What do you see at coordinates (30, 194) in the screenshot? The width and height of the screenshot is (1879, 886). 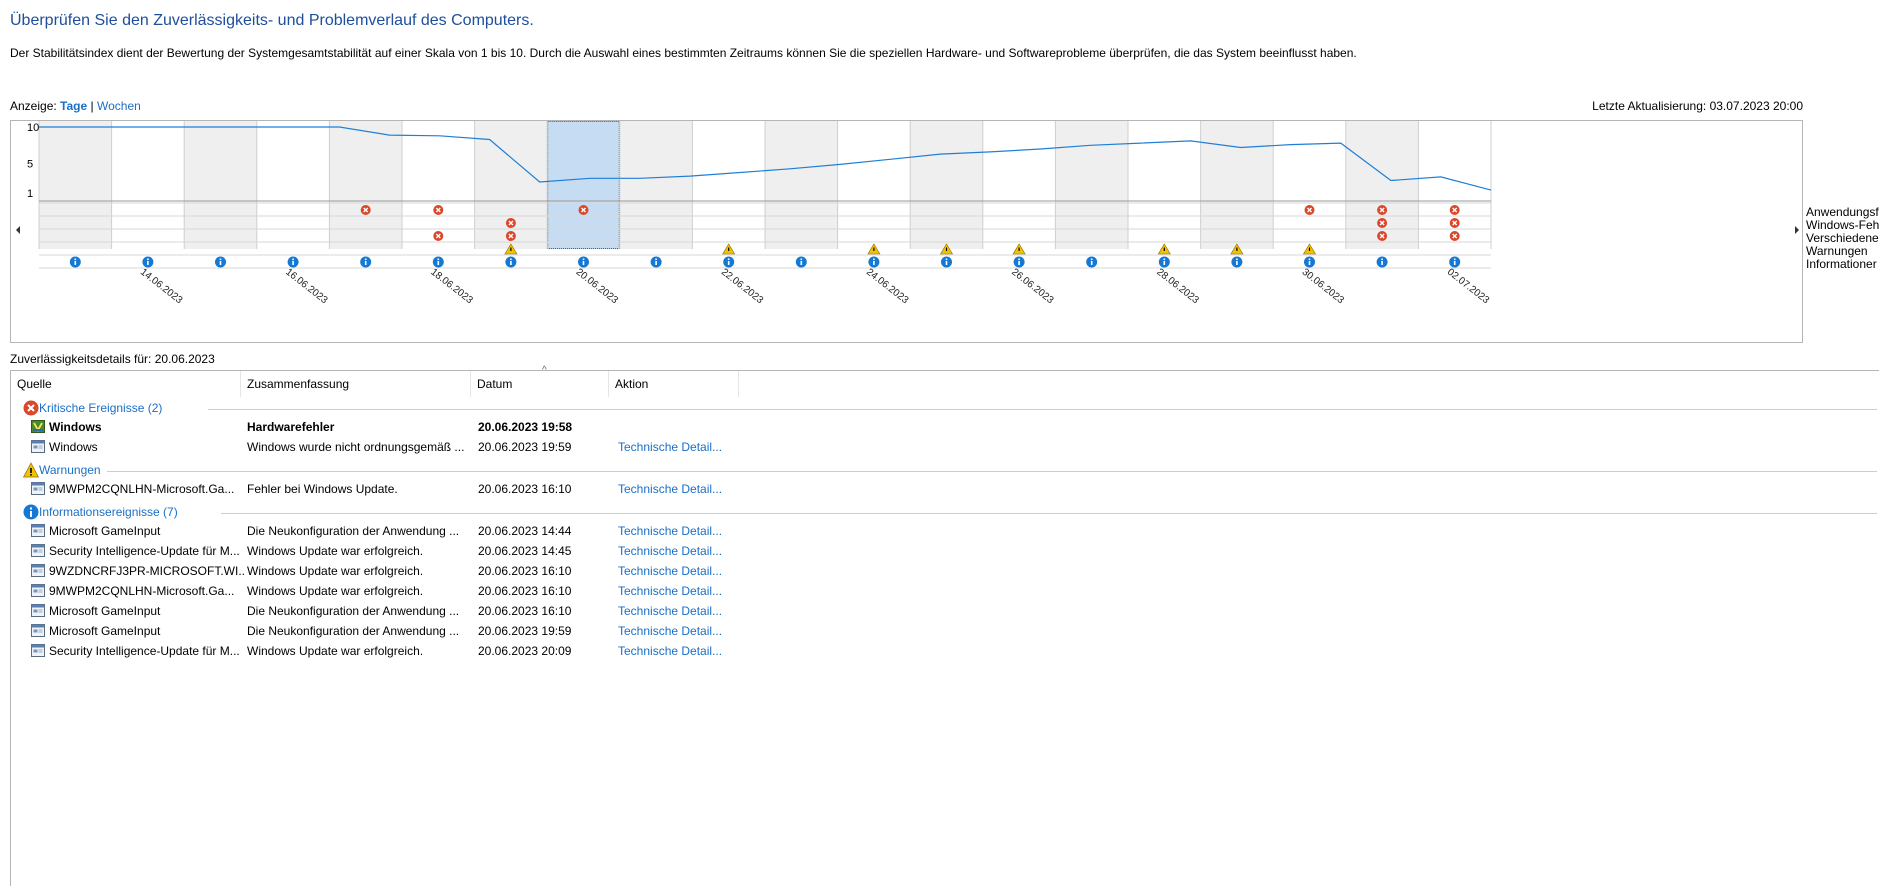 I see `chart-y-tick-label: 1` at bounding box center [30, 194].